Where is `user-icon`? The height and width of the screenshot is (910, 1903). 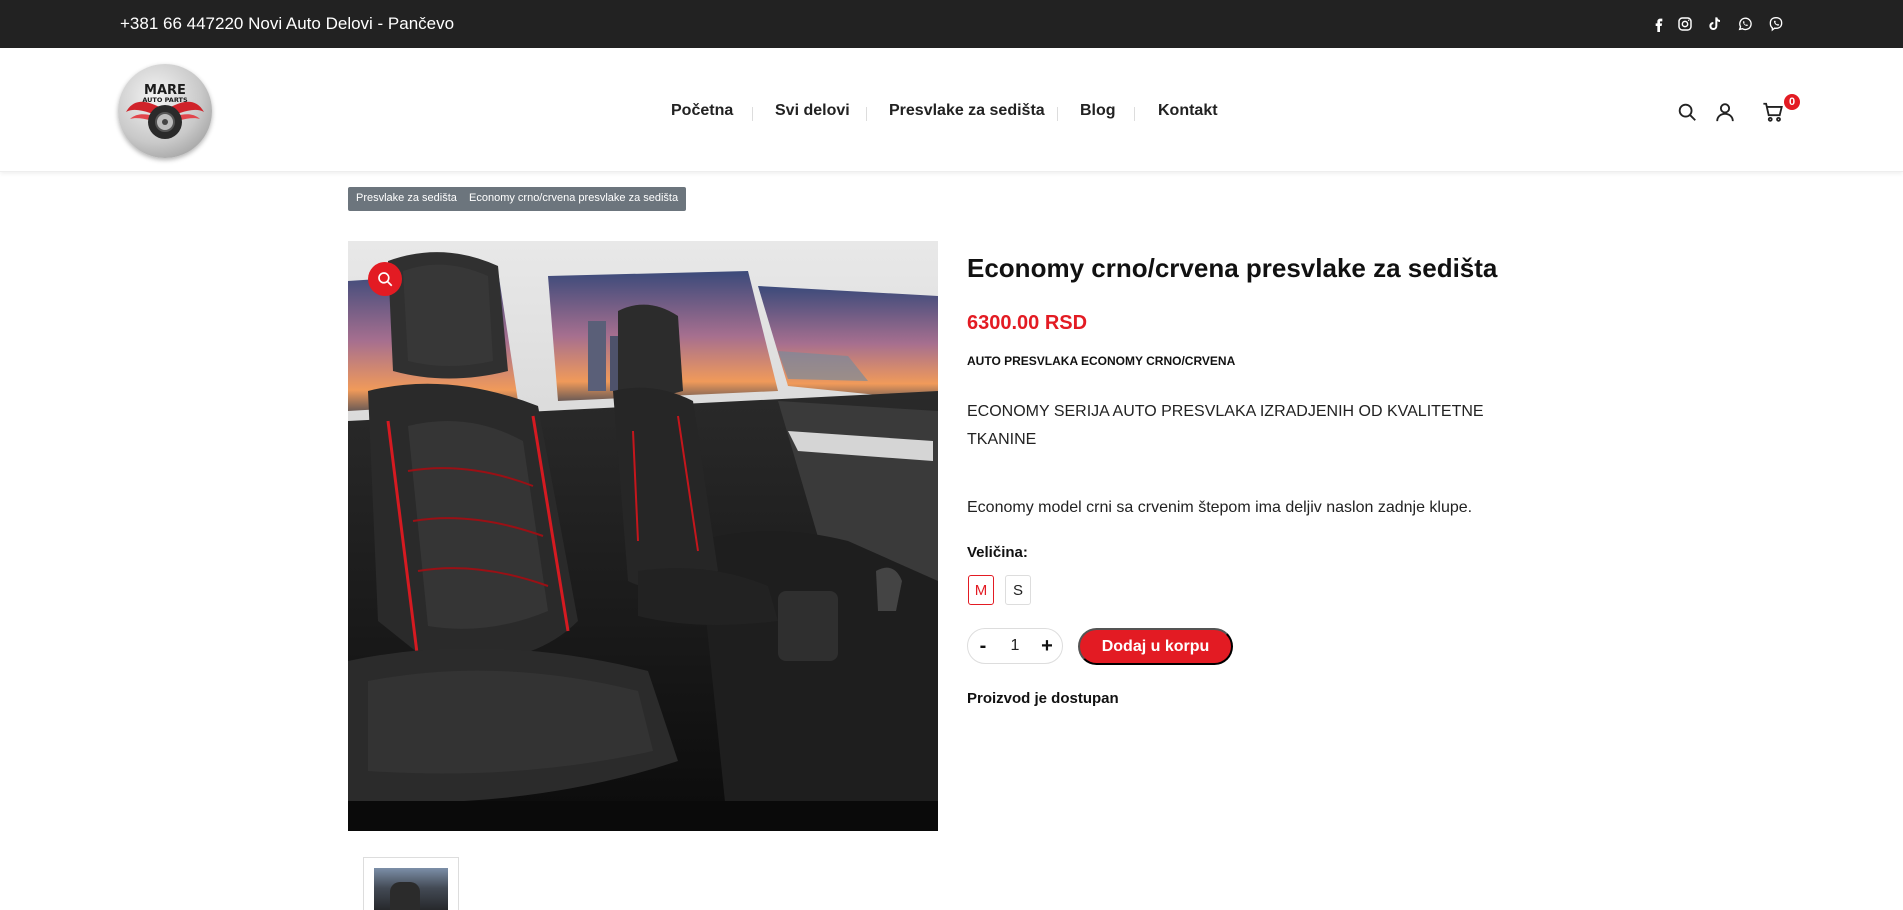
user-icon is located at coordinates (1725, 112).